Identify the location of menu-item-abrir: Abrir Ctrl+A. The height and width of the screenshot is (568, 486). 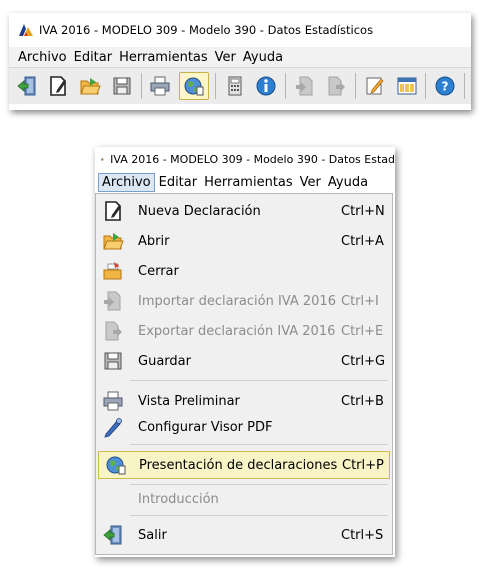
(244, 241).